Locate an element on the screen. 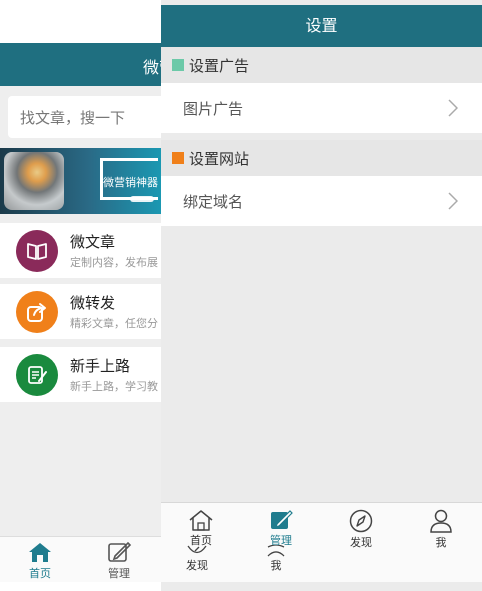 The image size is (482, 591). page-title: 设置 is located at coordinates (321, 25).